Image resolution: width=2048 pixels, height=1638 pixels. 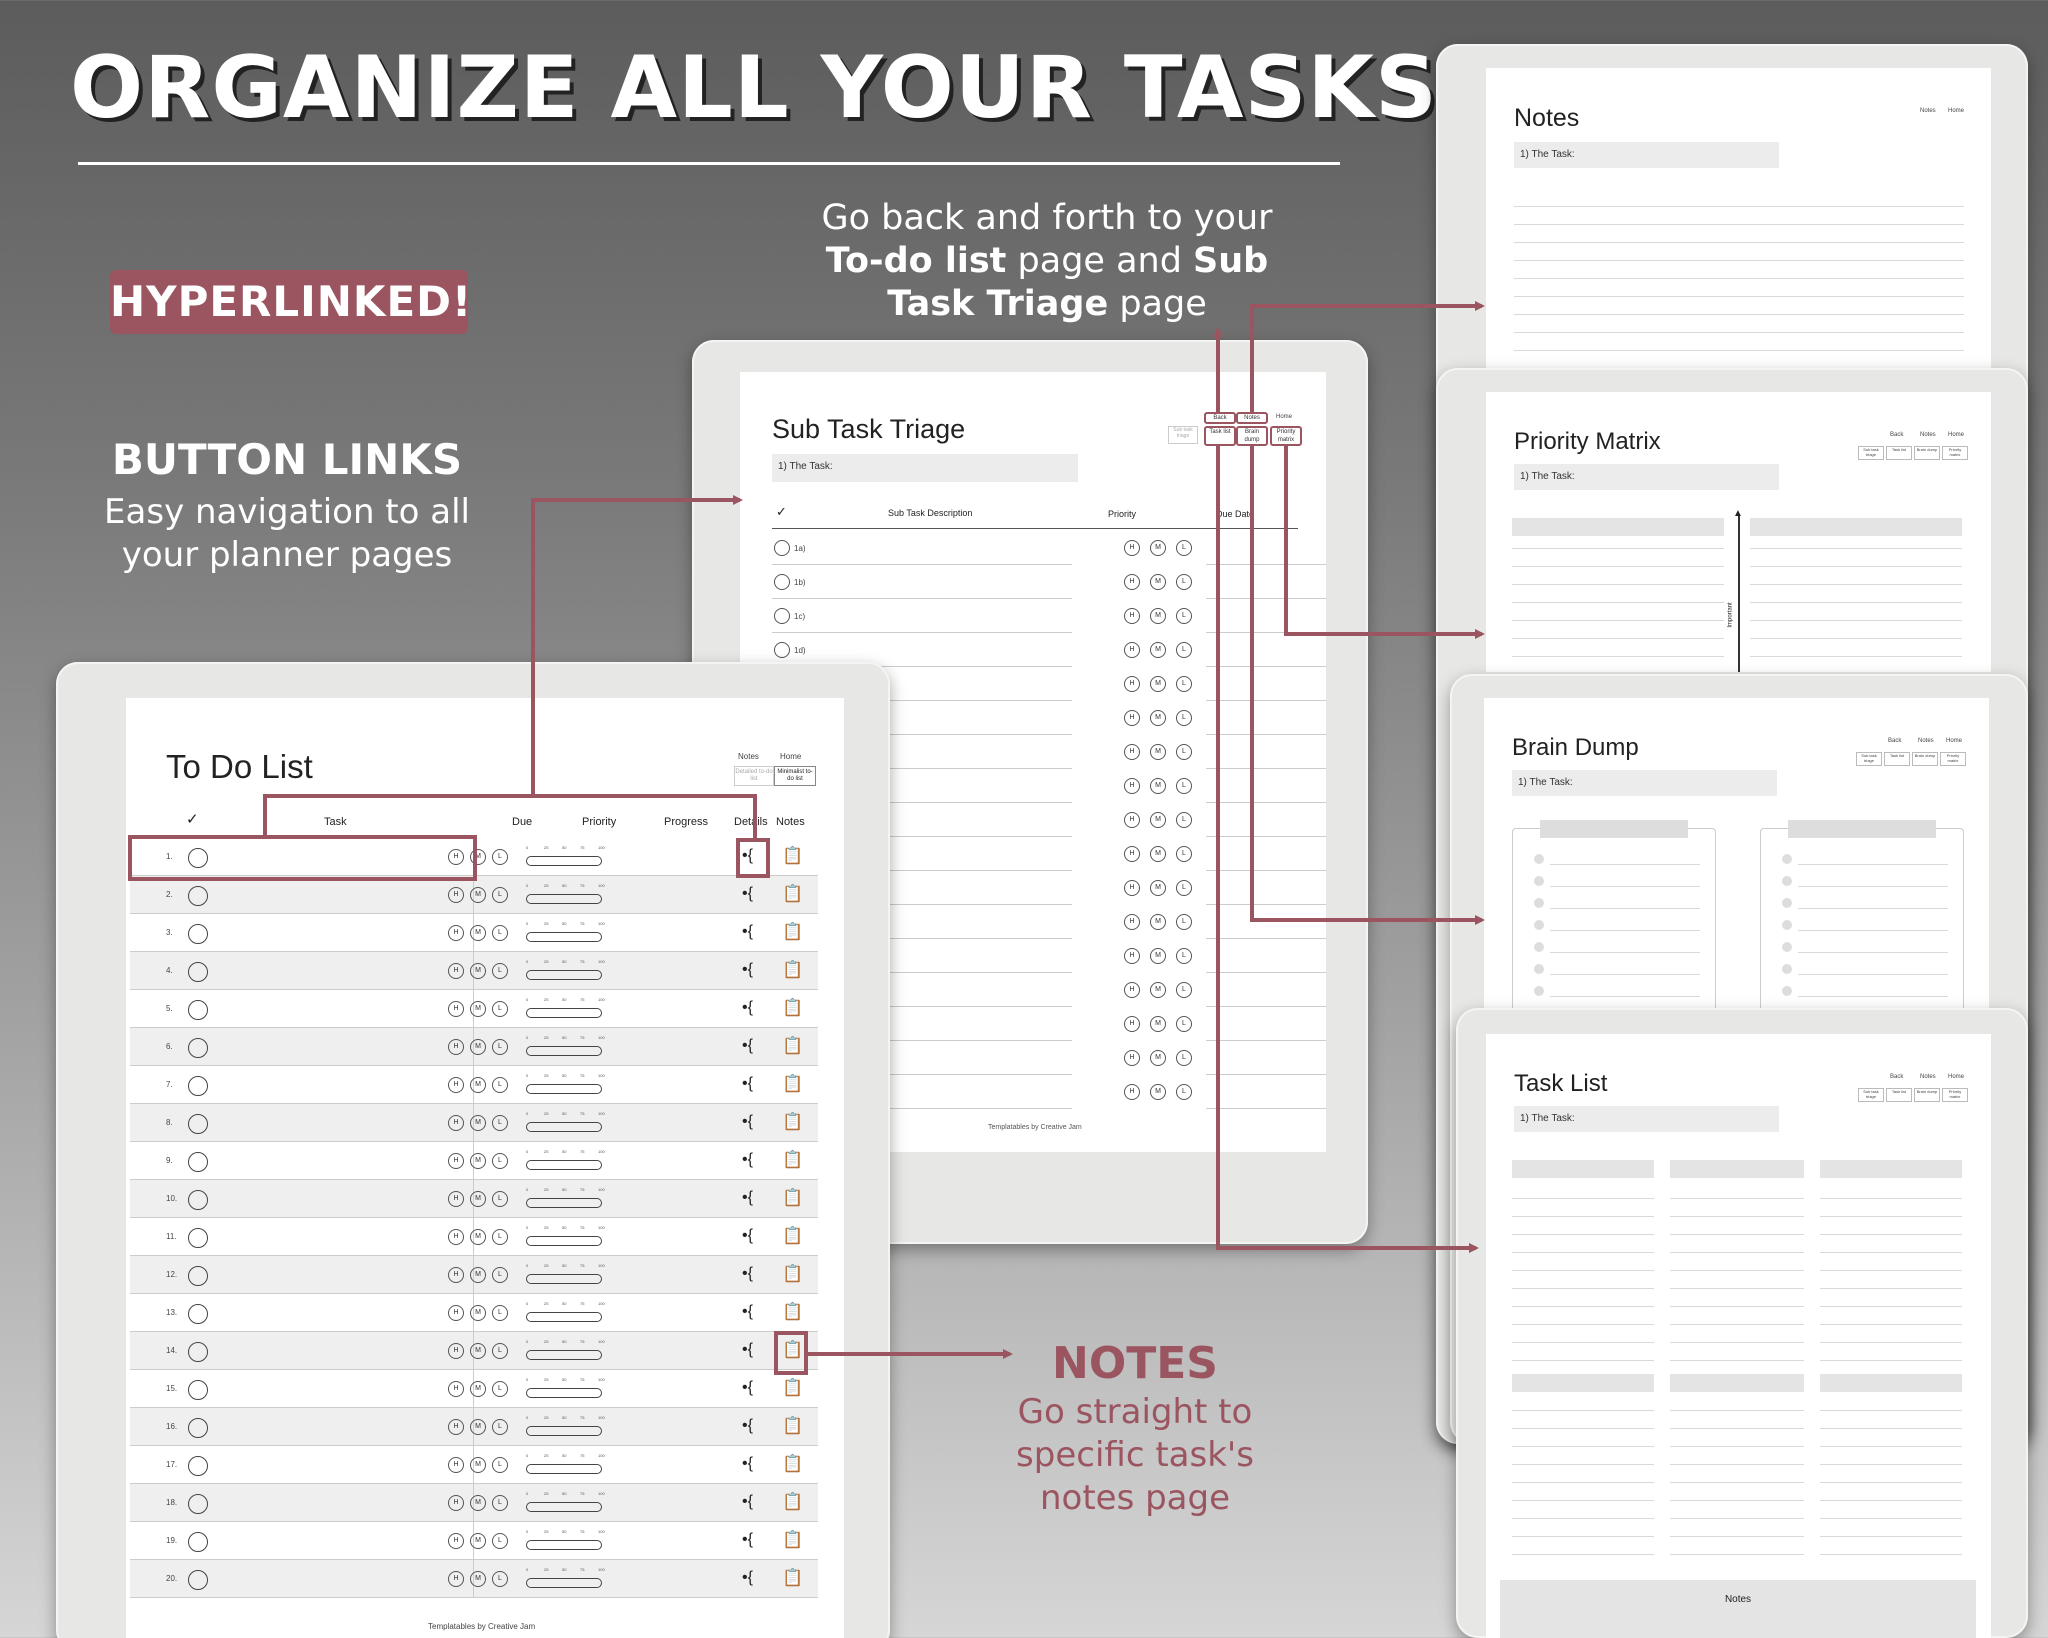 I want to click on table-row: 19. H M L 0 25 50 75 100 •{📋, so click(x=474, y=1541).